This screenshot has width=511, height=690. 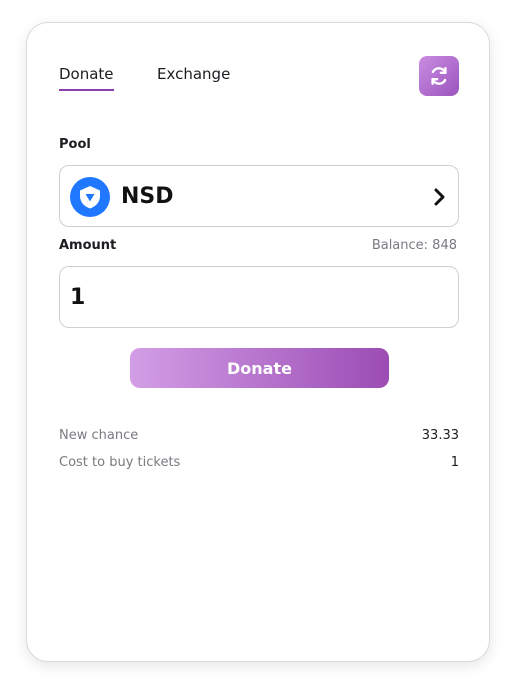 I want to click on stat-value: 1, so click(x=454, y=462).